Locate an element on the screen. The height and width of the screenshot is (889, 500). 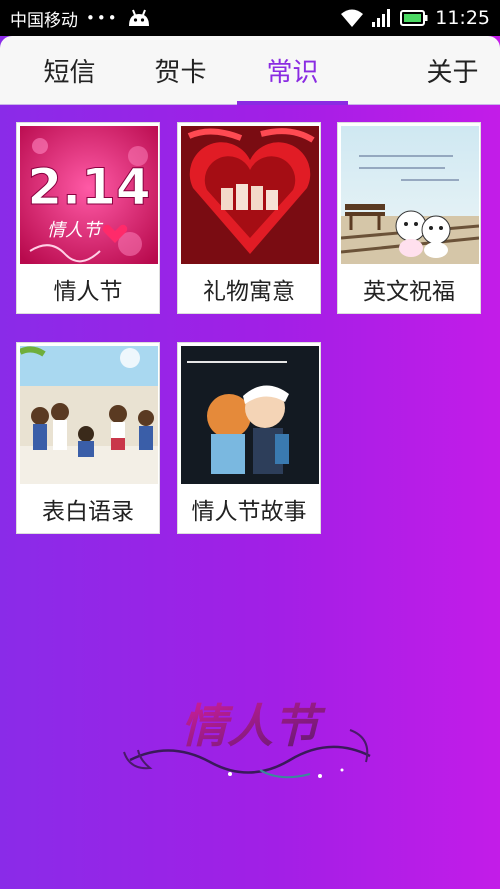
card-english-wishes: 英文祝福 is located at coordinates (409, 218).